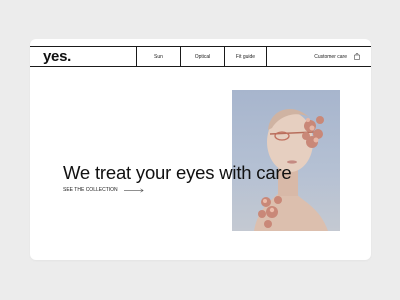  I want to click on see-collection-link: SEE THE COLLECTION, so click(103, 190).